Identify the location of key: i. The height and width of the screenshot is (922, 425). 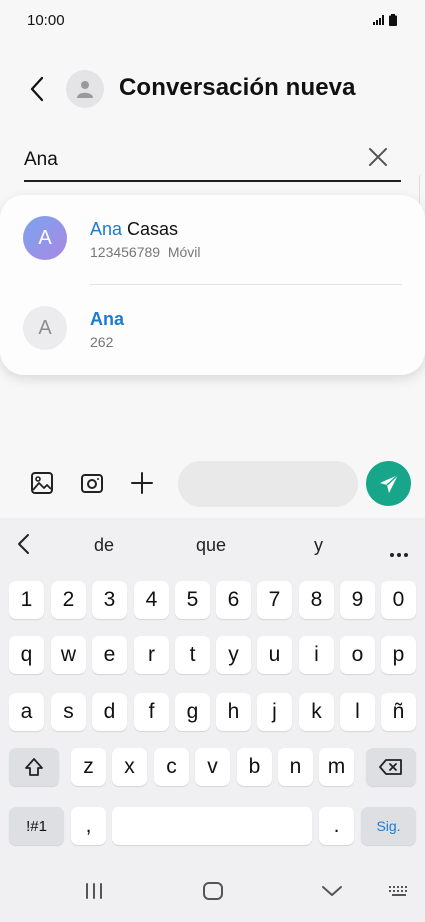
(316, 655).